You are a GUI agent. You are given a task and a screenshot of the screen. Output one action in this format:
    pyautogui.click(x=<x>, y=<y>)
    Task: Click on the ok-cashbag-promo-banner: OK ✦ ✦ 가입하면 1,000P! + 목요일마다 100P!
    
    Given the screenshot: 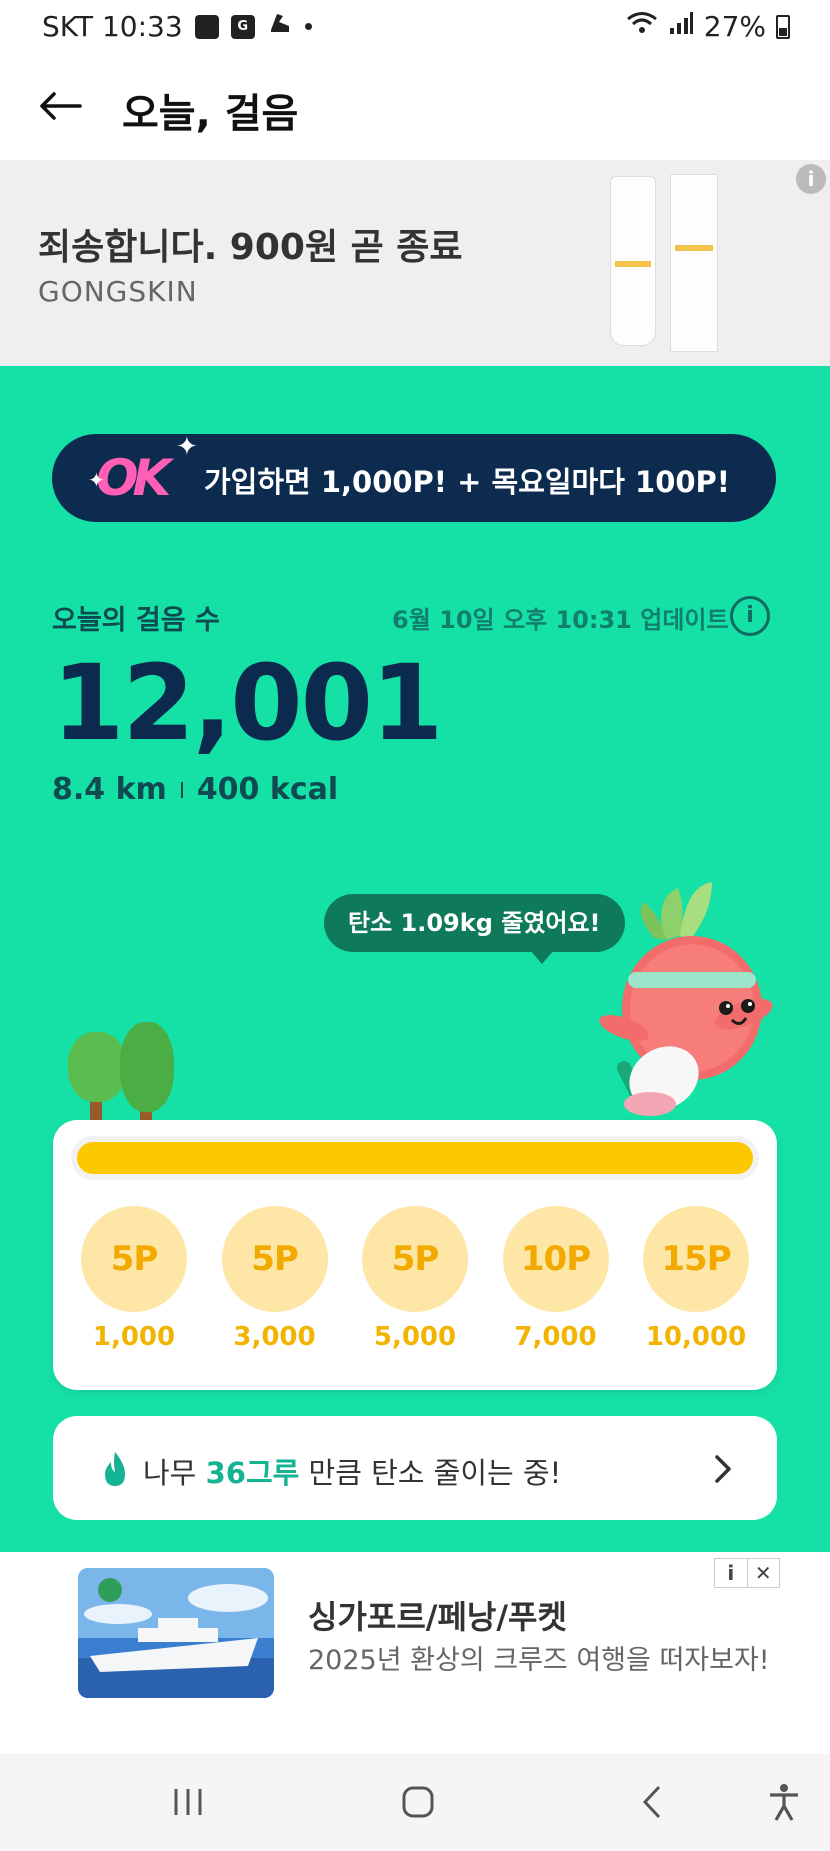 What is the action you would take?
    pyautogui.click(x=414, y=477)
    